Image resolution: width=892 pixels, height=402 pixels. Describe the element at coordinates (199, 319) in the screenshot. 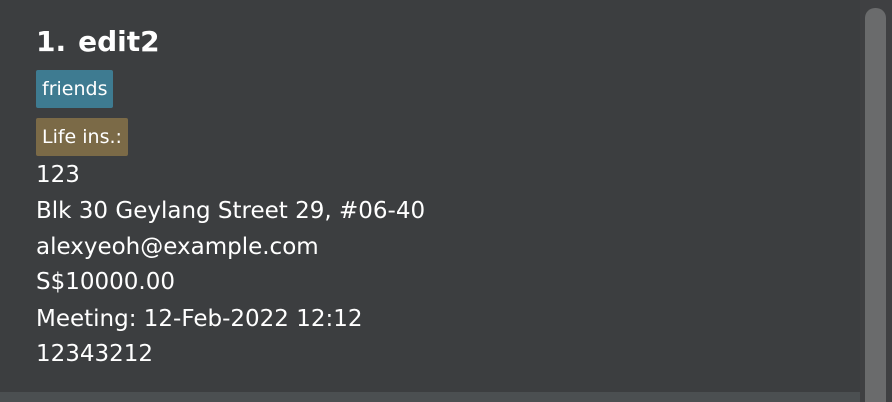

I see `person-meeting: Meeting: 12-Feb-2022 12:12` at that location.